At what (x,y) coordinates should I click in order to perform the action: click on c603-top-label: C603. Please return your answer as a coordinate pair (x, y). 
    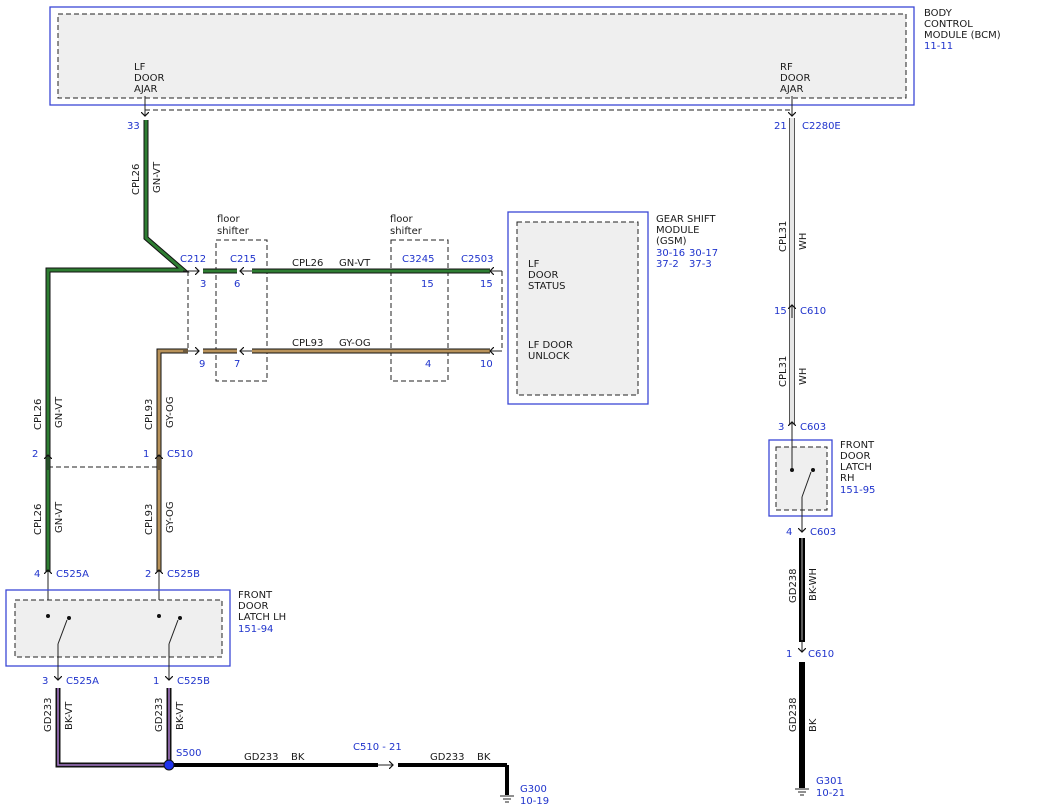
    Looking at the image, I should click on (813, 427).